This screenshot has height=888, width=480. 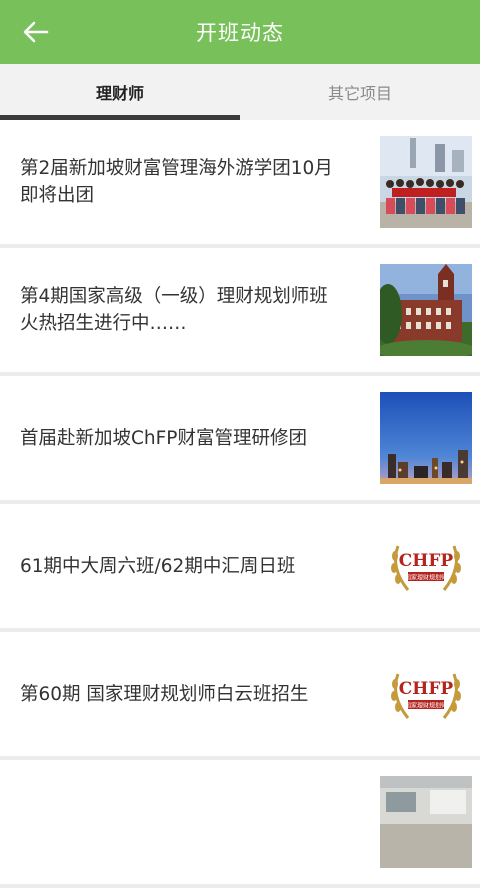 What do you see at coordinates (426, 182) in the screenshot?
I see `group-photo-thumbnail` at bounding box center [426, 182].